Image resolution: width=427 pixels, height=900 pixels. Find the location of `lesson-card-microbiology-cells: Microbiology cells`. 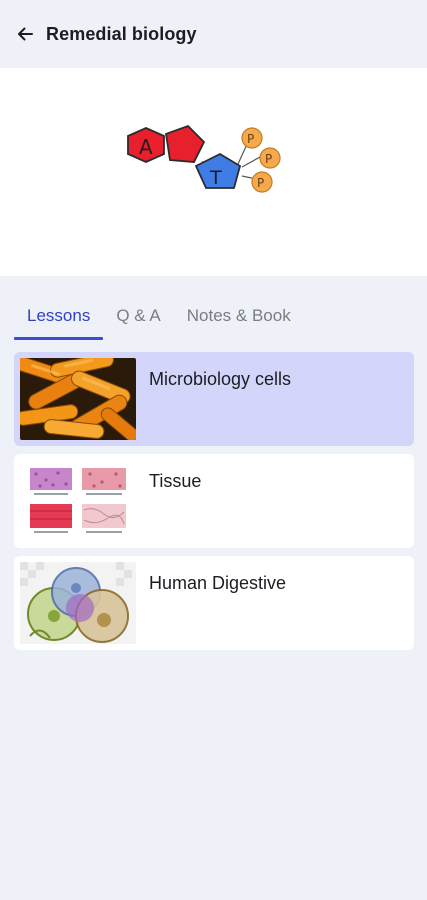

lesson-card-microbiology-cells: Microbiology cells is located at coordinates (214, 399).